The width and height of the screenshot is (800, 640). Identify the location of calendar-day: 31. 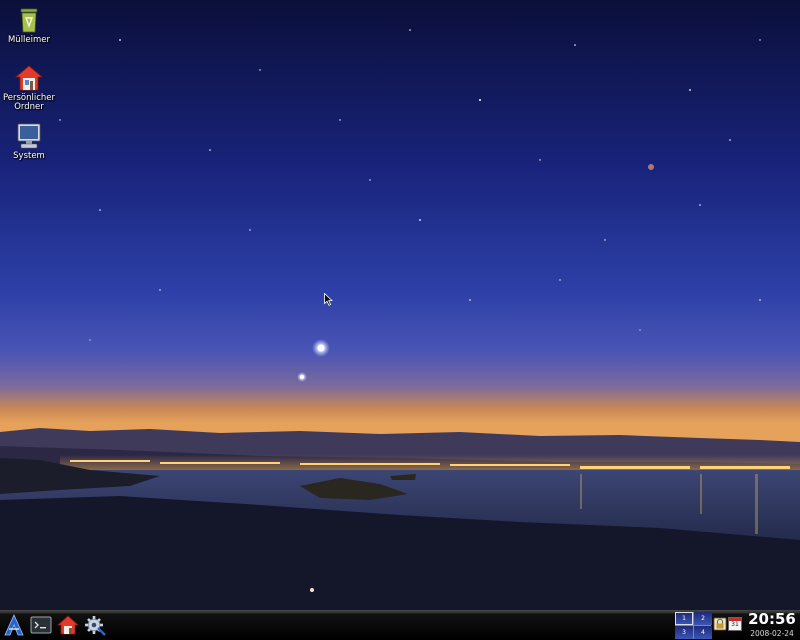
(735, 624).